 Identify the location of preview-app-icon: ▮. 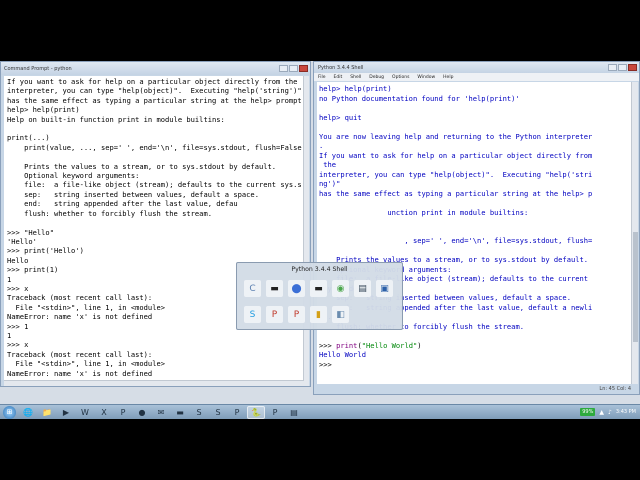
(318, 314).